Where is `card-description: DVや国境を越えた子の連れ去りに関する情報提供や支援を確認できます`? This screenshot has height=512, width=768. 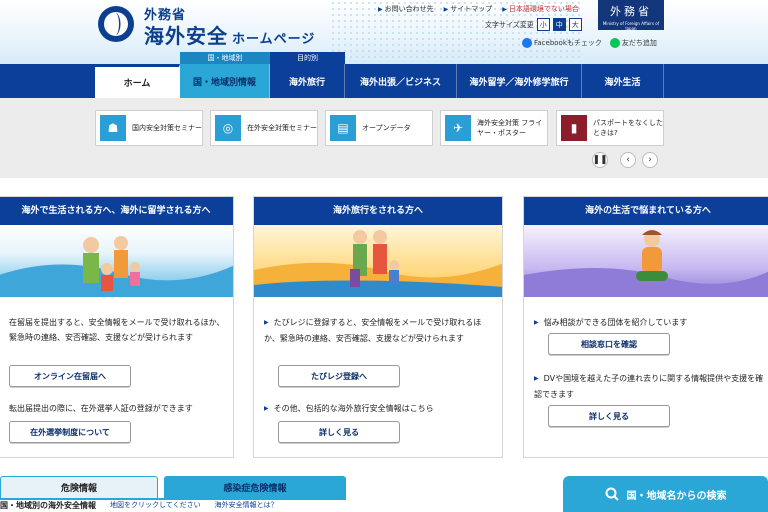 card-description: DVや国境を越えた子の連れ去りに関する情報提供や支援を確認できます is located at coordinates (650, 386).